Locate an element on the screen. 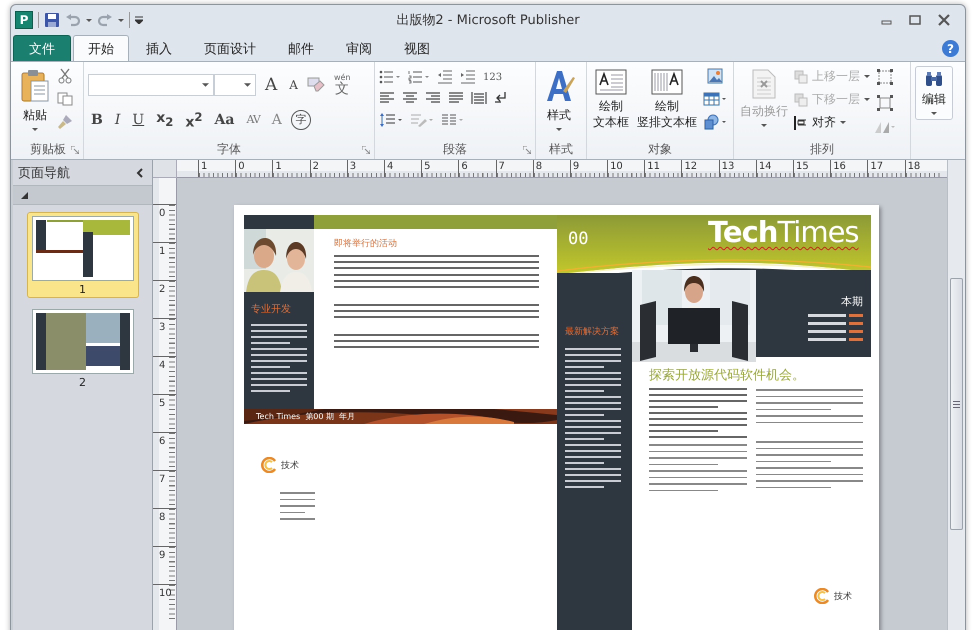  page-number: 2 is located at coordinates (82, 382).